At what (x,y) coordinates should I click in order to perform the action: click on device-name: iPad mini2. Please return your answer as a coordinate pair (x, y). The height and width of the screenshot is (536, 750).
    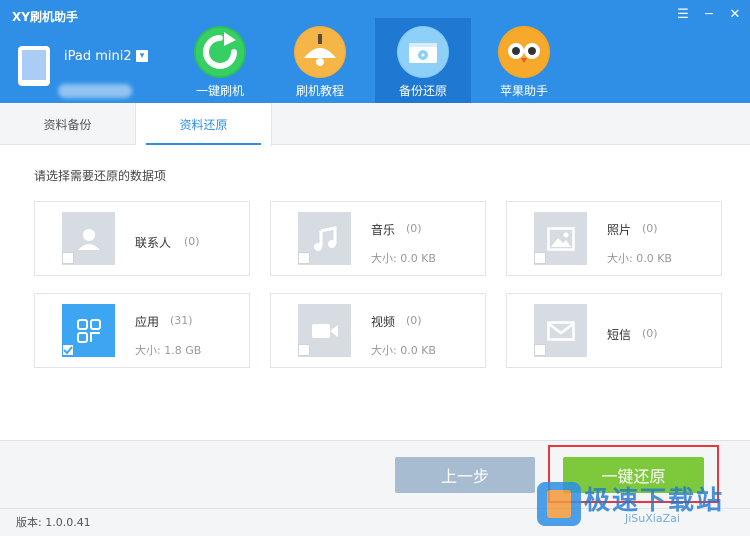
    Looking at the image, I should click on (98, 56).